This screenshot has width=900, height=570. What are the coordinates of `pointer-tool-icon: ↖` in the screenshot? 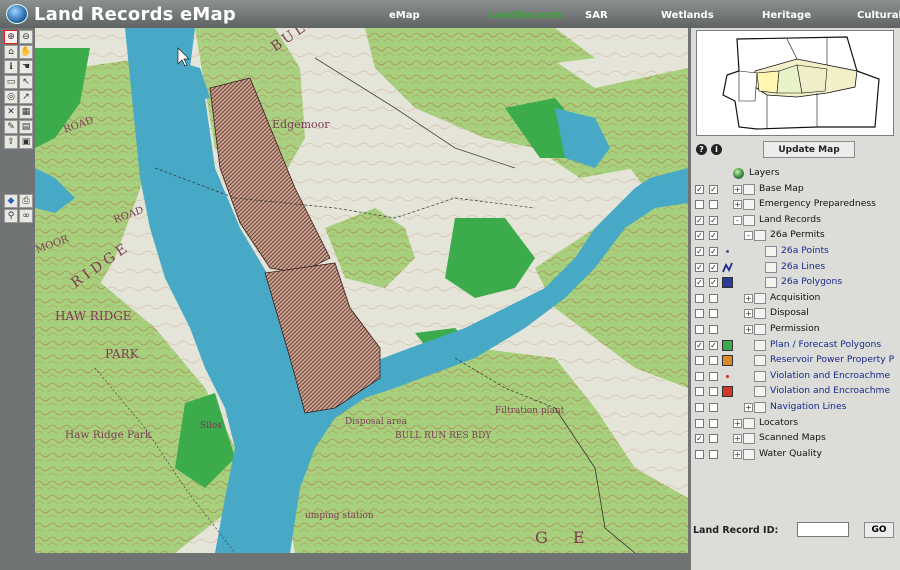 It's located at (26, 82).